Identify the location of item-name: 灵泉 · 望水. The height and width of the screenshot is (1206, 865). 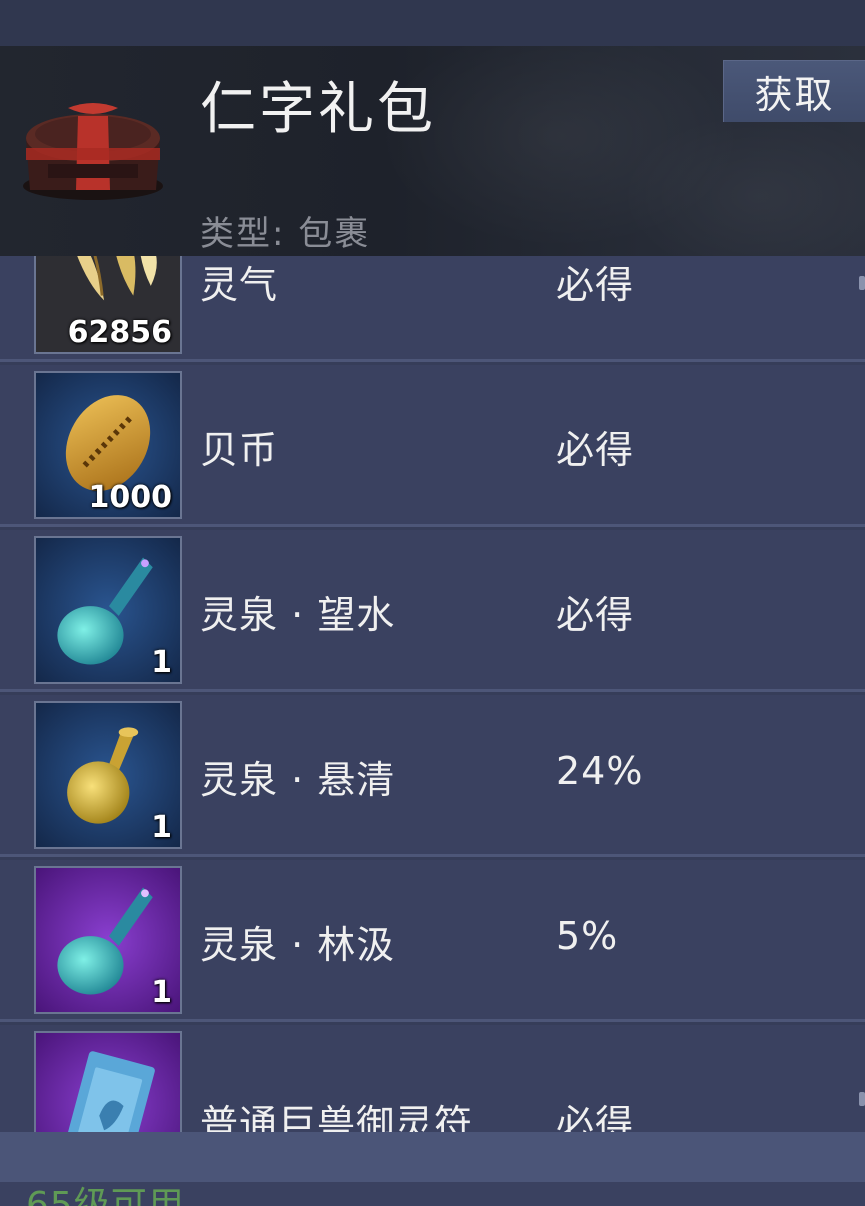
(298, 615).